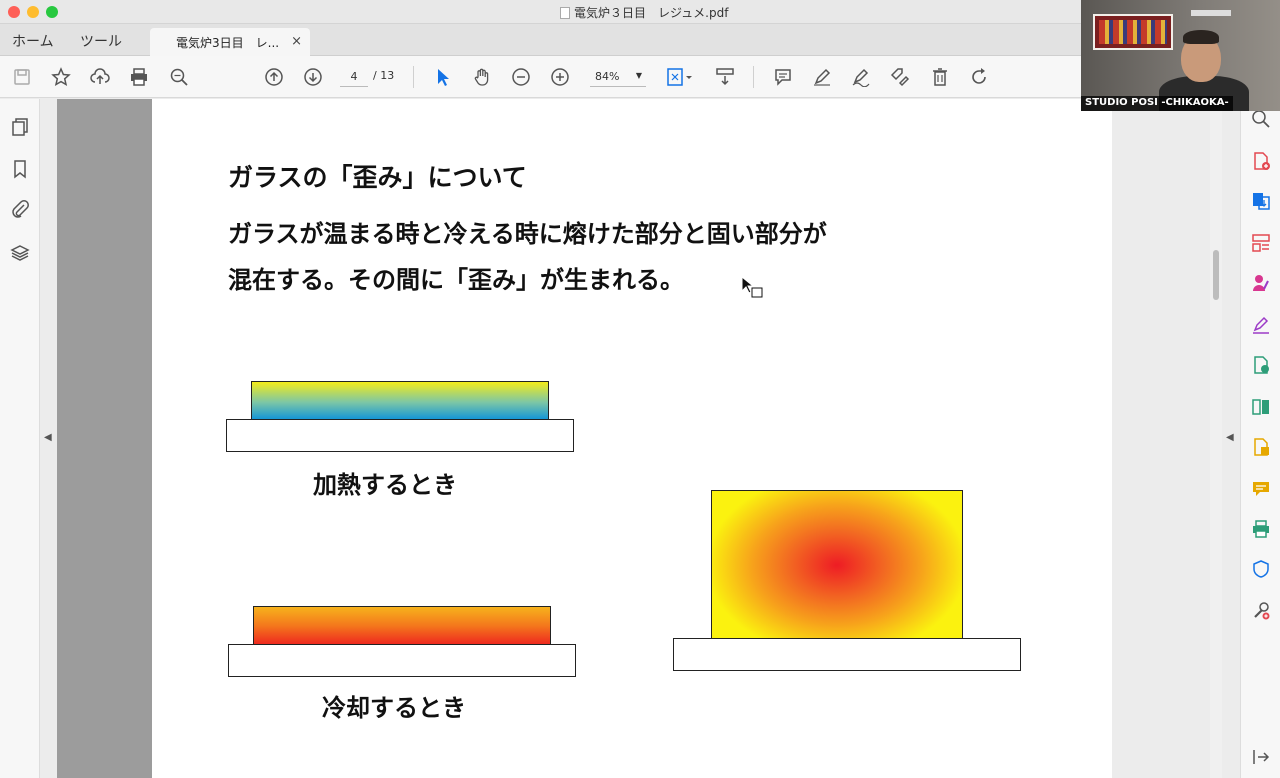 The height and width of the screenshot is (778, 1280). I want to click on kiln-shelf-thick, so click(847, 654).